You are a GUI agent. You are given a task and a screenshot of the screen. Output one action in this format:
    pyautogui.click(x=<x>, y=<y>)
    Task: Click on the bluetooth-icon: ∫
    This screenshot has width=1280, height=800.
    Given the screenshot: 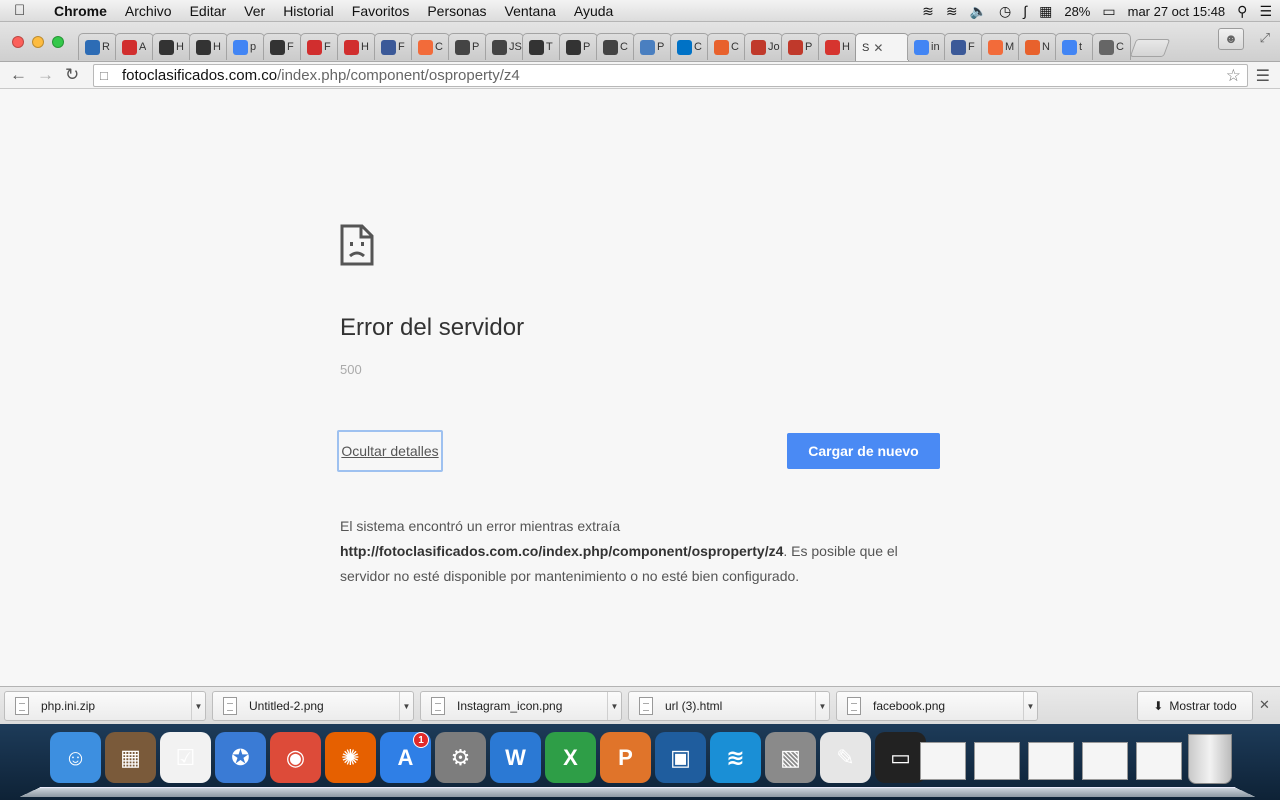 What is the action you would take?
    pyautogui.click(x=1025, y=11)
    